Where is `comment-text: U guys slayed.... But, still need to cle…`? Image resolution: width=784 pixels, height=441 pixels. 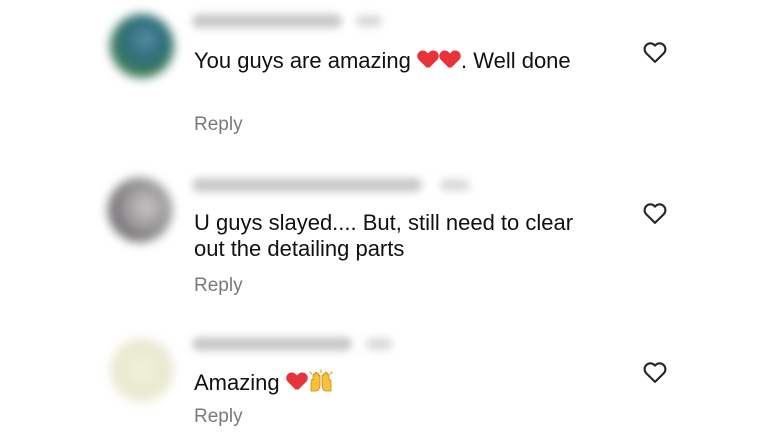
comment-text: U guys slayed.... But, still need to cle… is located at coordinates (384, 235).